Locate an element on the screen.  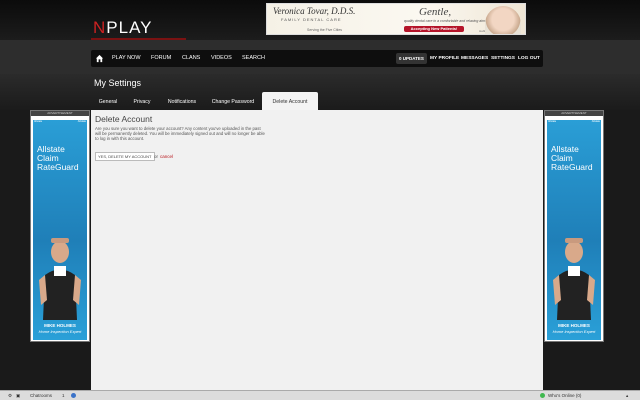
tab-notifications: Notifications is located at coordinates (182, 102).